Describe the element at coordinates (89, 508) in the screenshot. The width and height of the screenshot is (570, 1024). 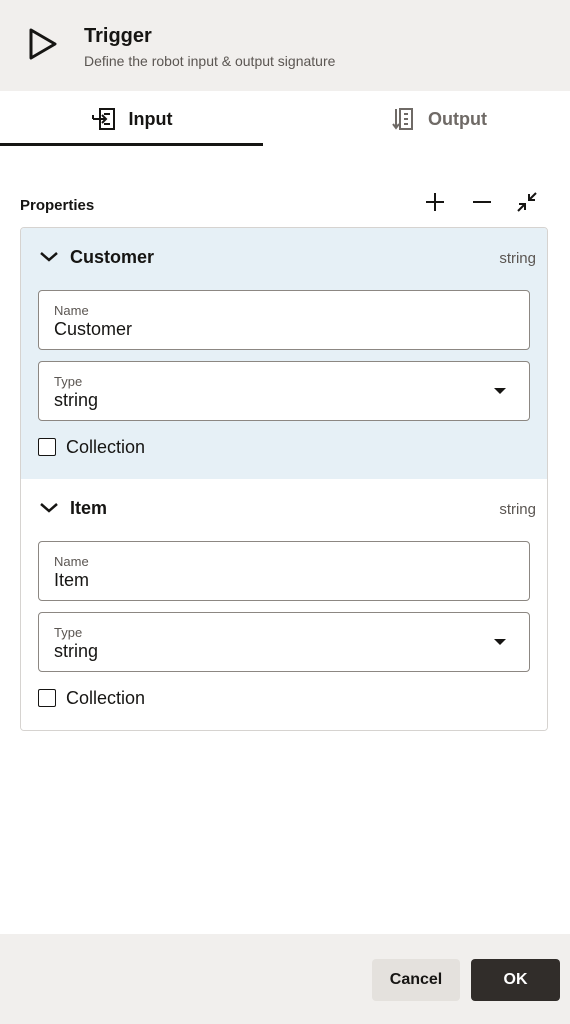
I see `property-name: Item` at that location.